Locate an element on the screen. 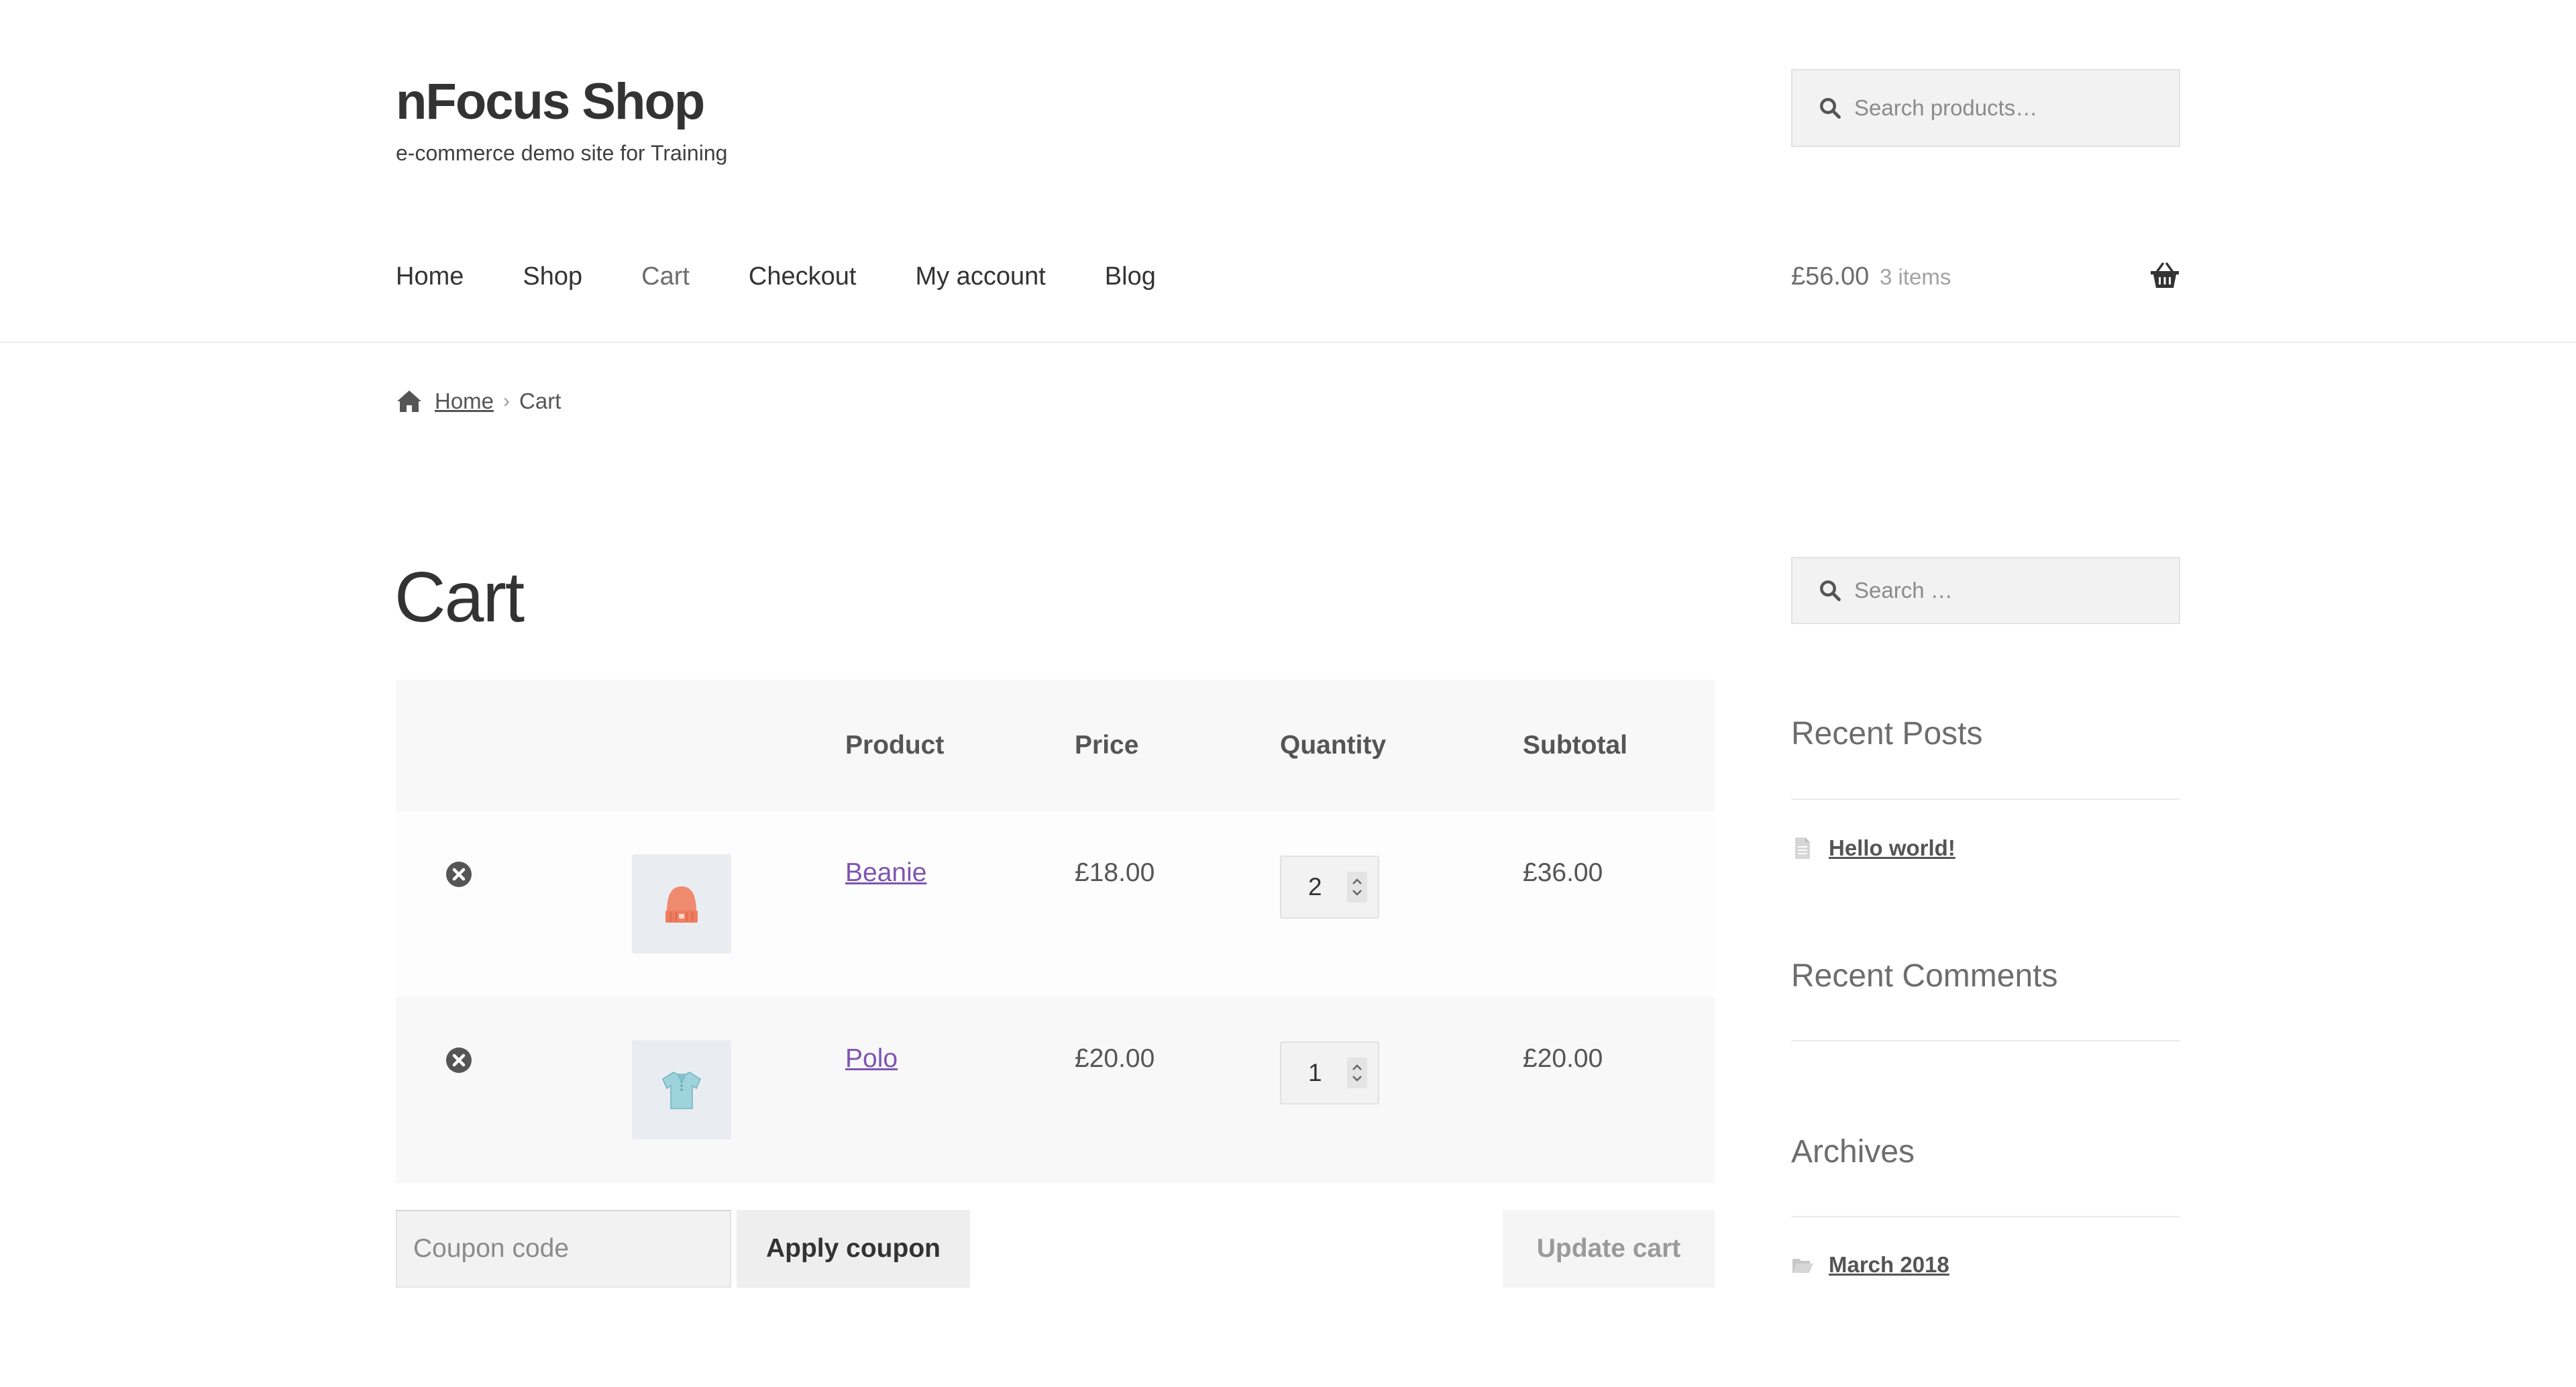 Image resolution: width=2576 pixels, height=1387 pixels. cart-actions: Coupon code Apply coupon Update cart is located at coordinates (1055, 1249).